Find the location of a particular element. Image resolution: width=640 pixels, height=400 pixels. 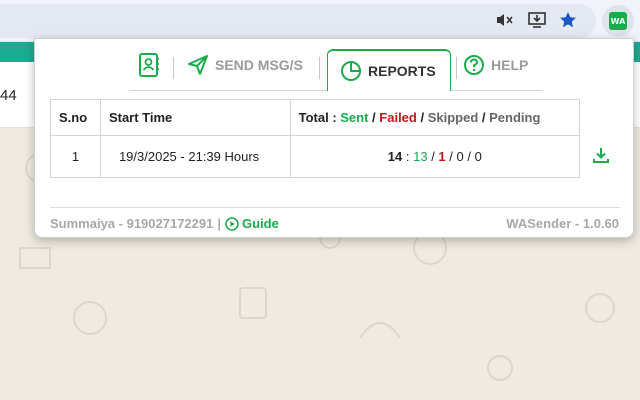

guide-link: Guide is located at coordinates (252, 223).